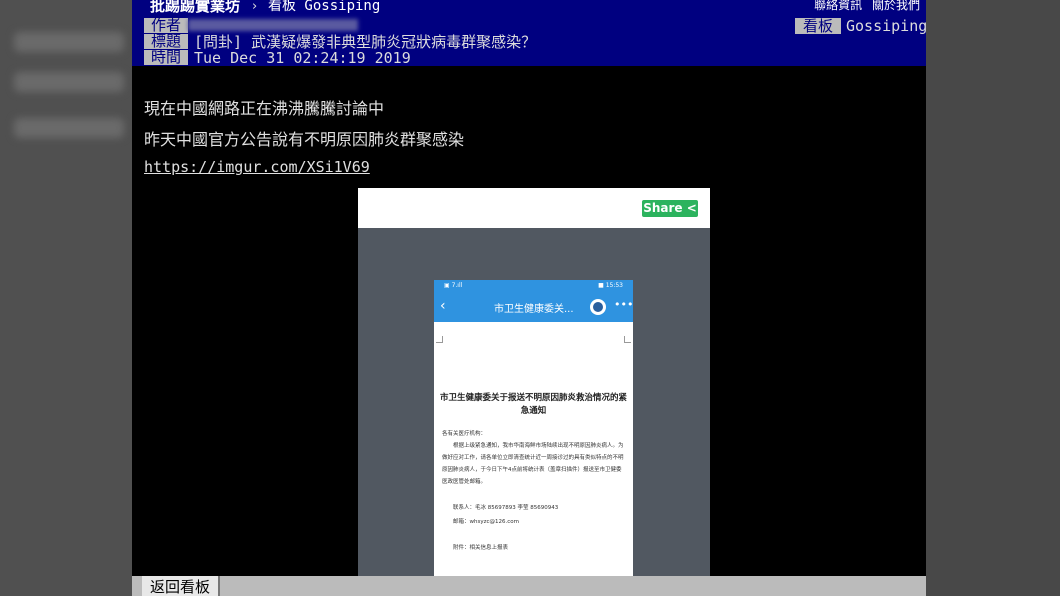 The height and width of the screenshot is (596, 1060). I want to click on imgur-link: https://imgur.com/XSi1V69, so click(257, 167).